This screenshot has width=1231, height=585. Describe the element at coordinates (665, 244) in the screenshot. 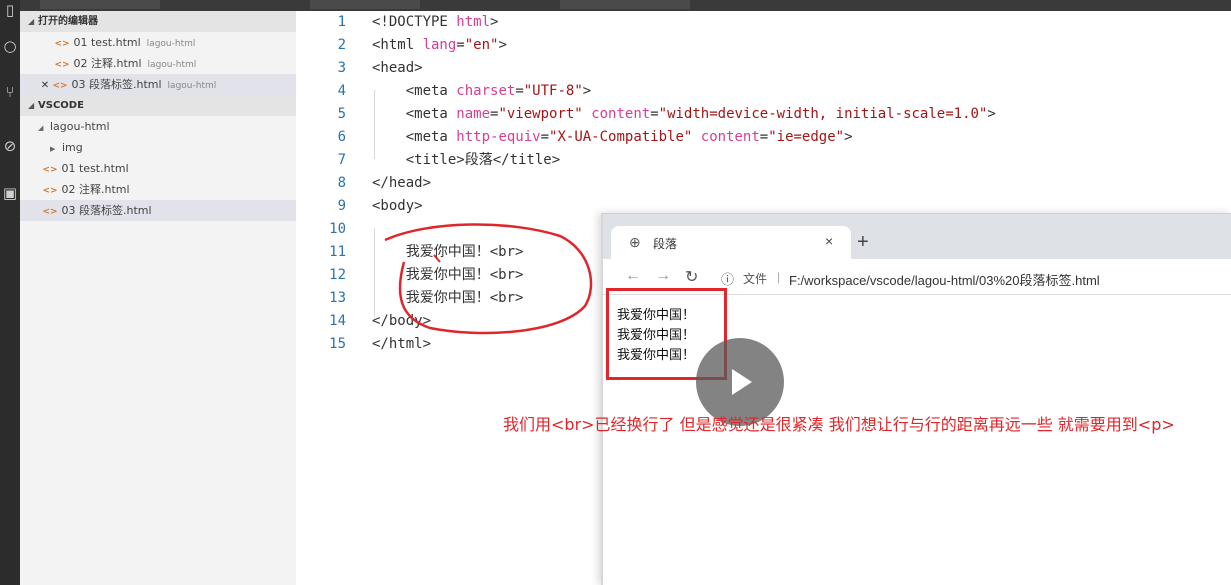

I see `tab-title: 段落` at that location.